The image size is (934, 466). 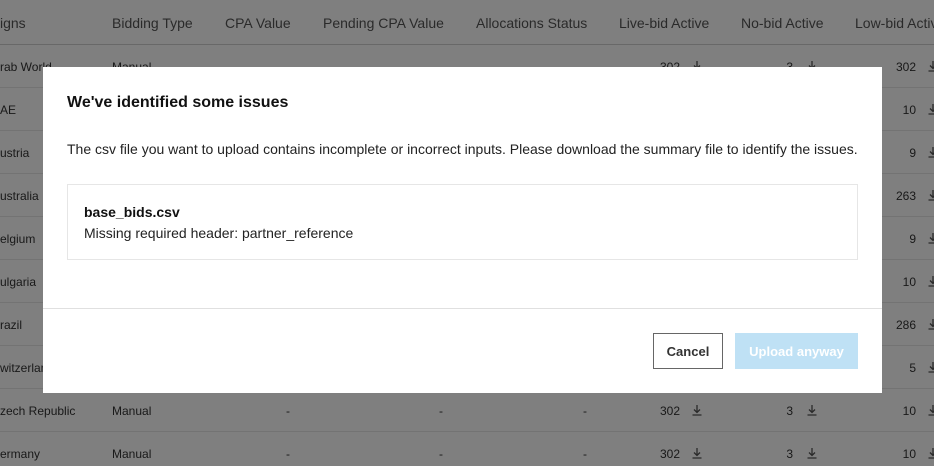 What do you see at coordinates (688, 351) in the screenshot?
I see `cancel-button: Cancel` at bounding box center [688, 351].